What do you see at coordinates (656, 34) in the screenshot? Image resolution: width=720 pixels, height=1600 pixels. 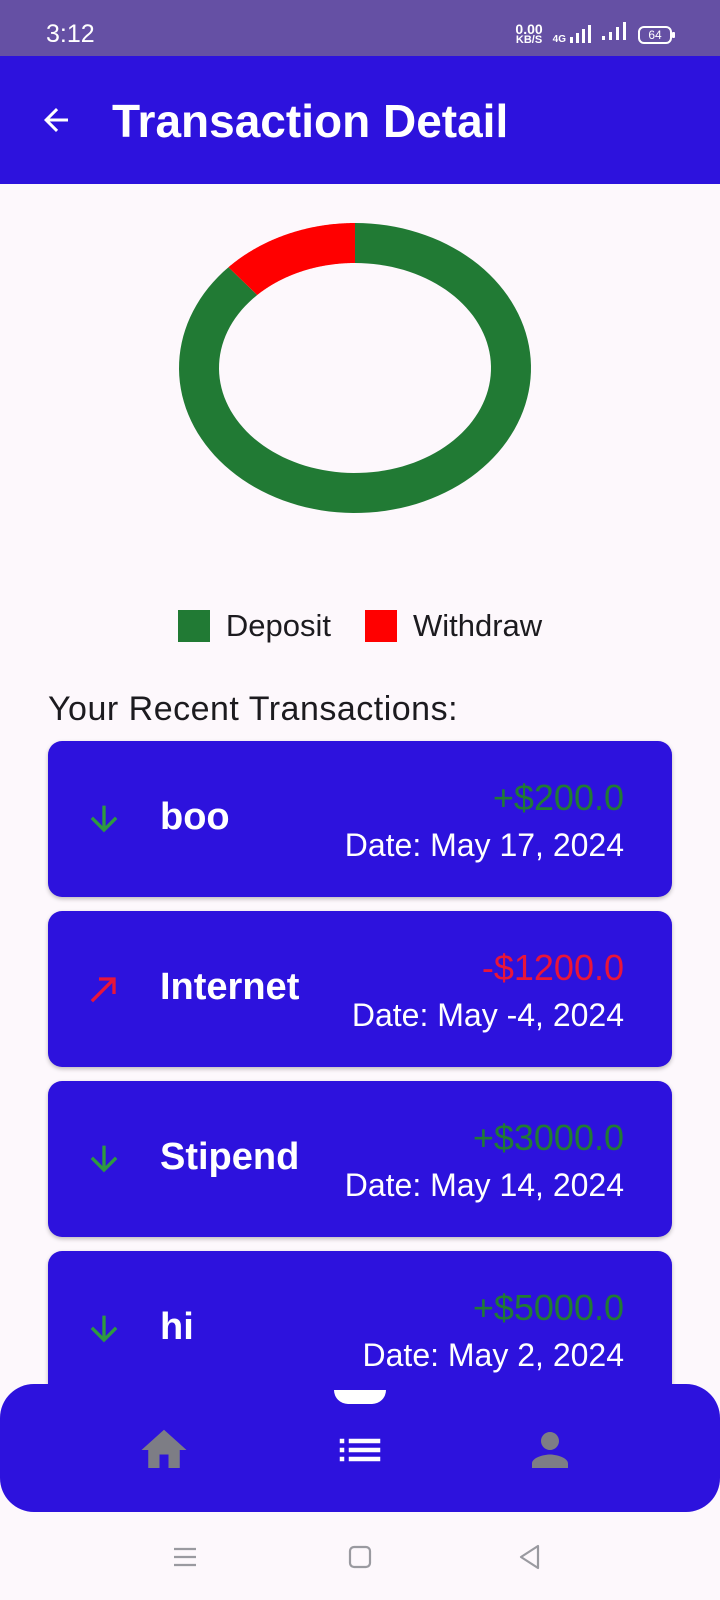 I see `battery-icon: 64` at bounding box center [656, 34].